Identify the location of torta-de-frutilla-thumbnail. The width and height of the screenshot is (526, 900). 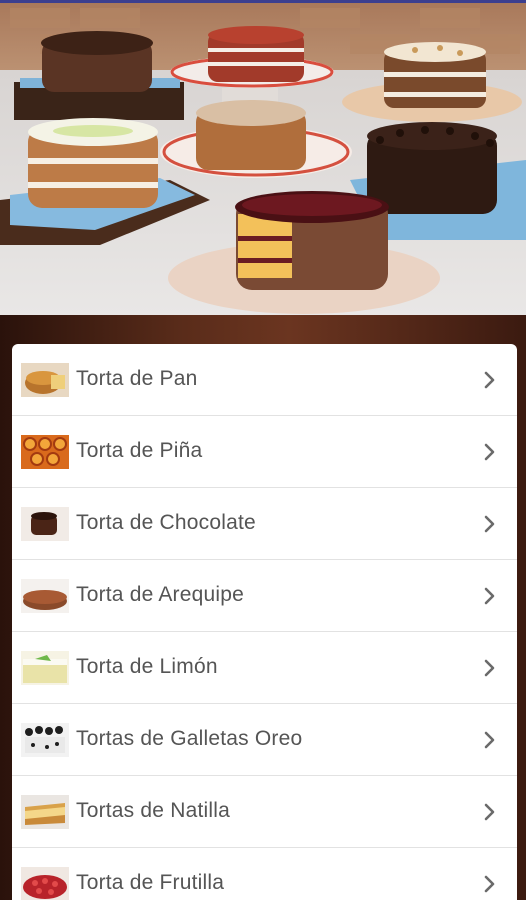
(45, 883).